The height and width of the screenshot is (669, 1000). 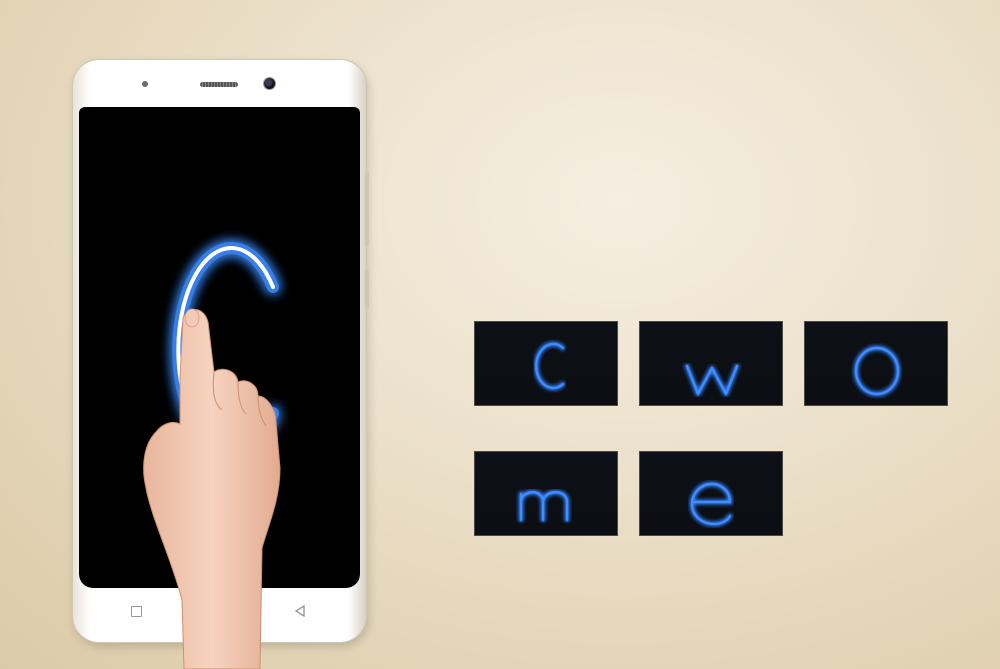 I want to click on front-camera-icon, so click(x=269, y=83).